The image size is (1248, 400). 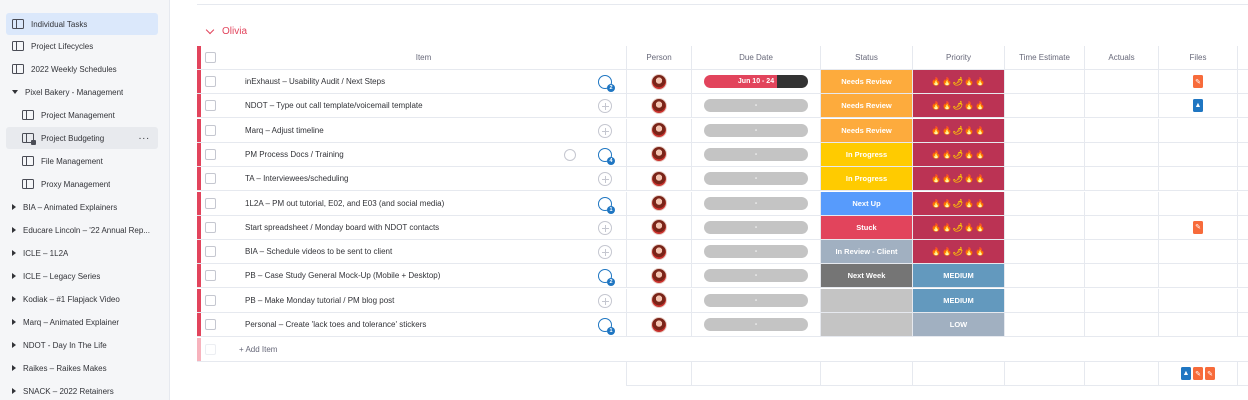 I want to click on column-header-add, so click(x=1242, y=57).